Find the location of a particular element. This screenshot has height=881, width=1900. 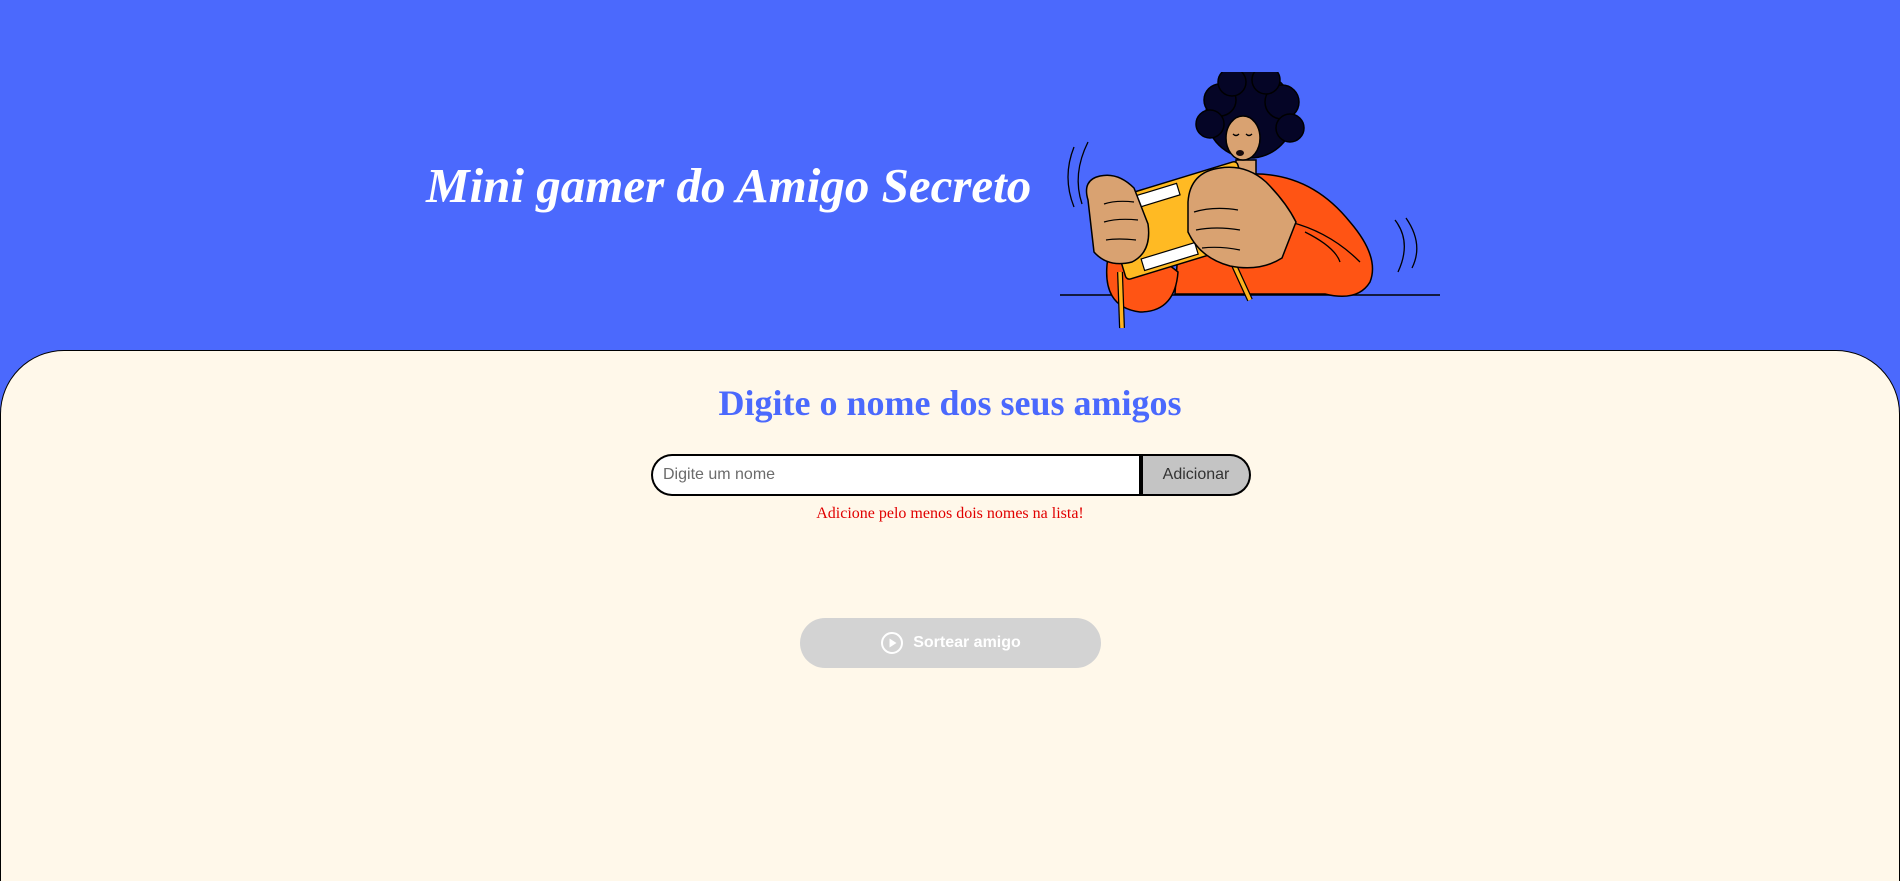

page-title: Mini gamer do Amigo Secreto is located at coordinates (729, 185).